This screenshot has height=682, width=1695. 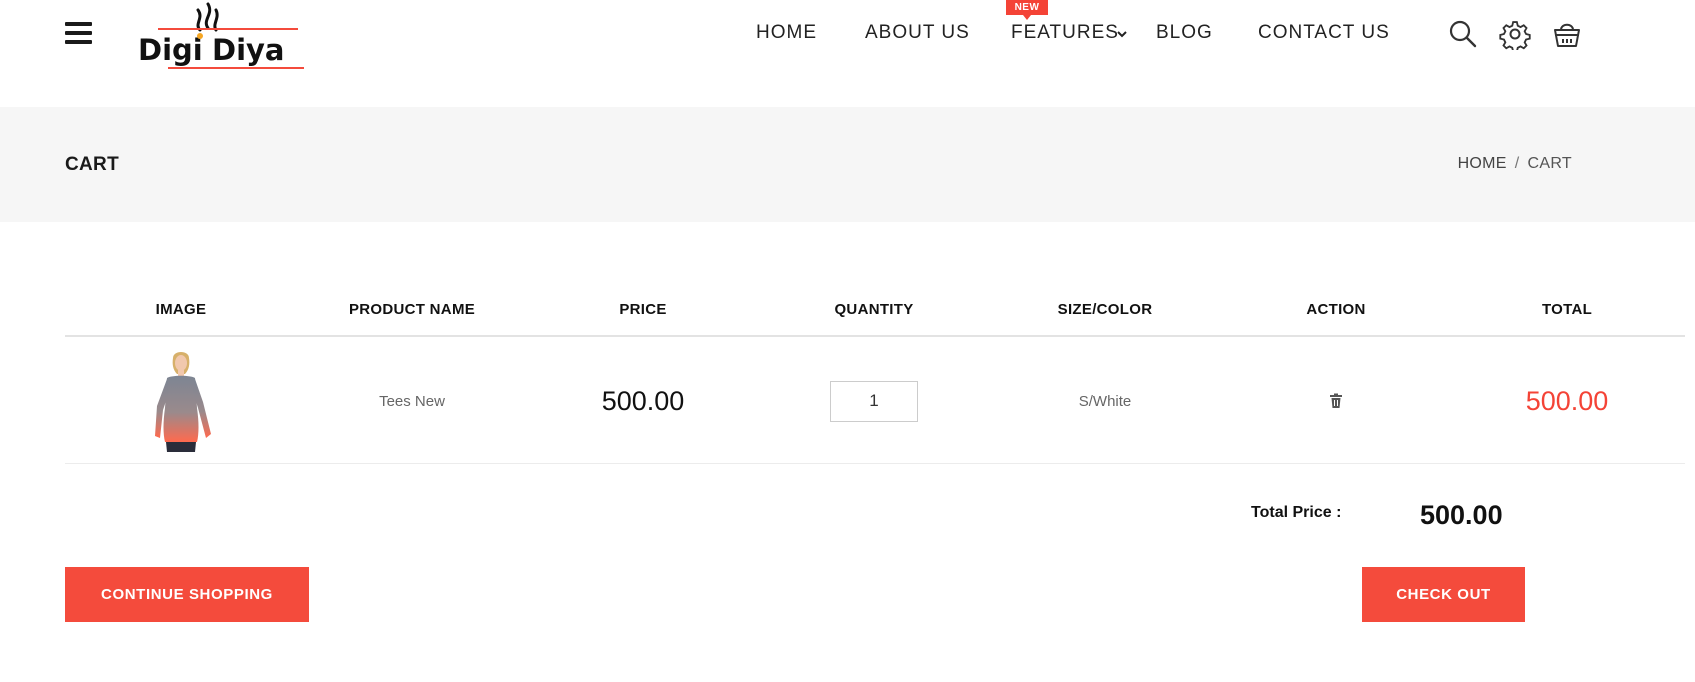 What do you see at coordinates (1567, 309) in the screenshot?
I see `column-header-total: TOTAL` at bounding box center [1567, 309].